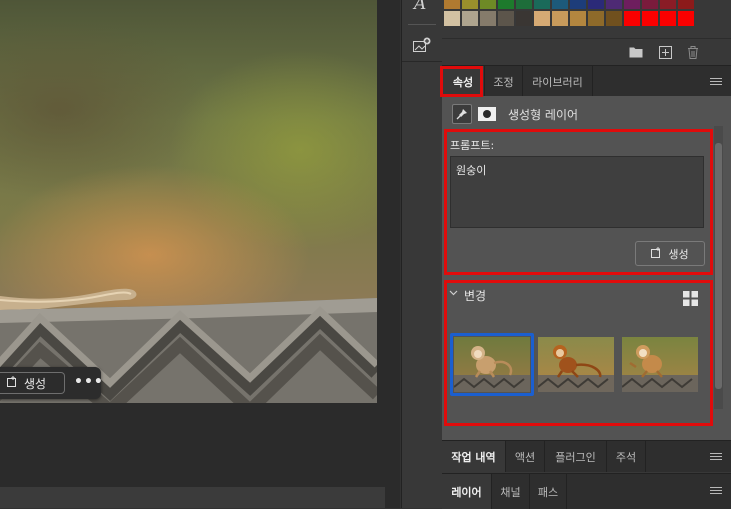 The width and height of the screenshot is (731, 509). Describe the element at coordinates (690, 298) in the screenshot. I see `grid-view-icon` at that location.